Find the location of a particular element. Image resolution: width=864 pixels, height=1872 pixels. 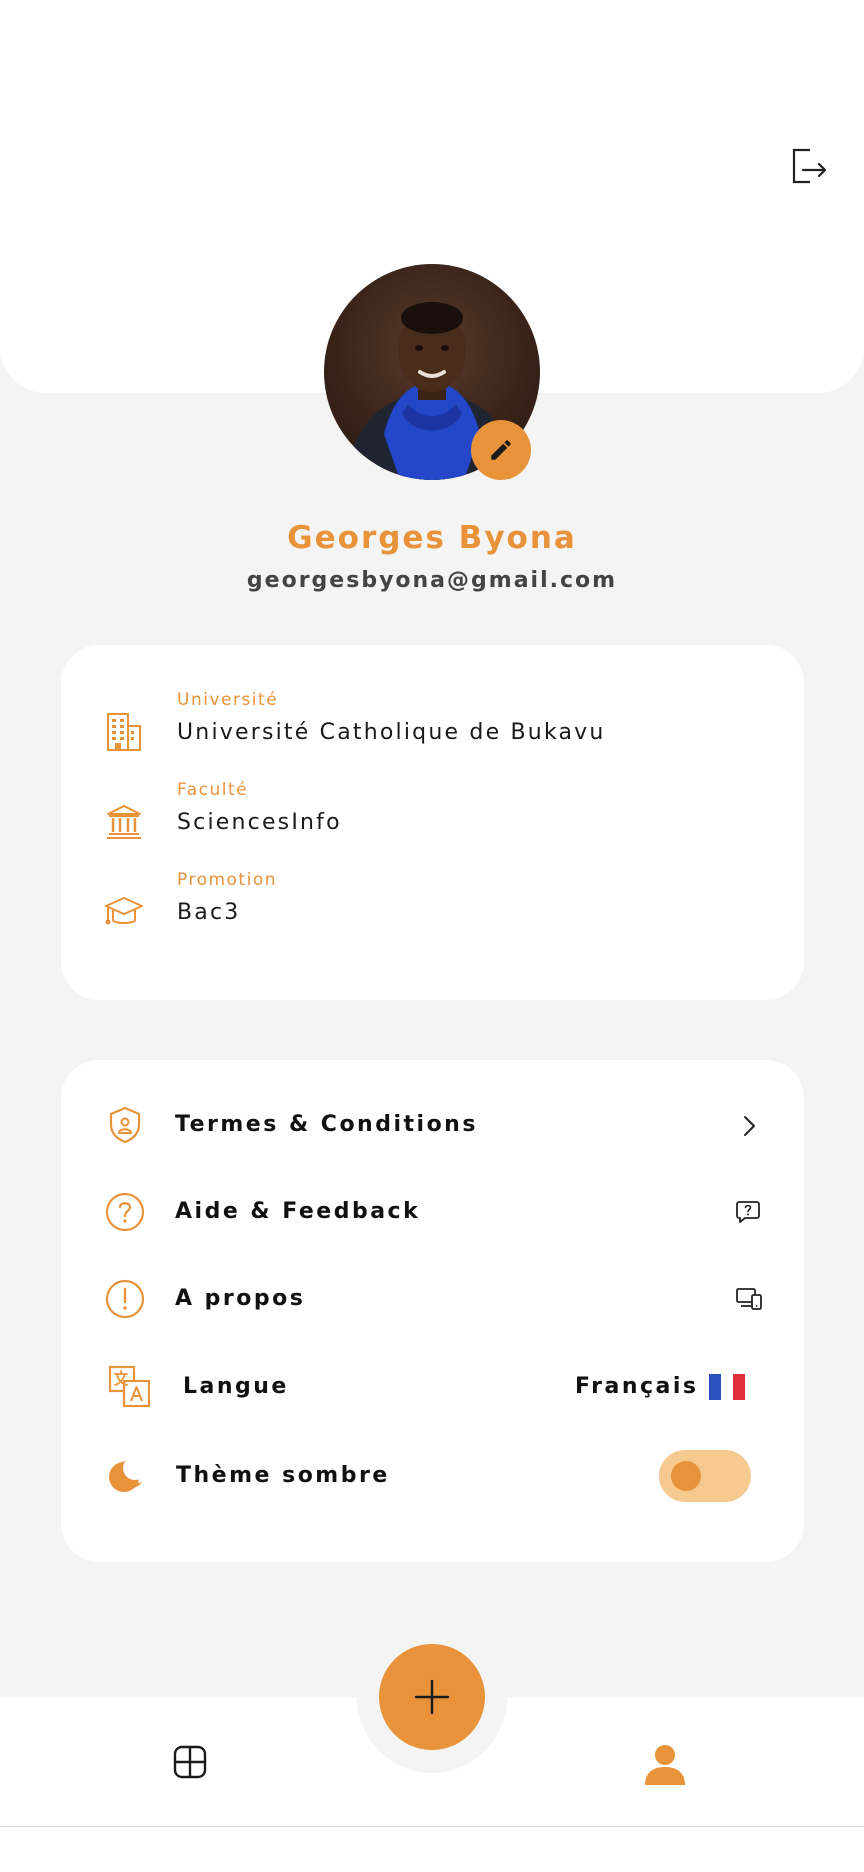

nav-item-dashboard is located at coordinates (190, 1762).